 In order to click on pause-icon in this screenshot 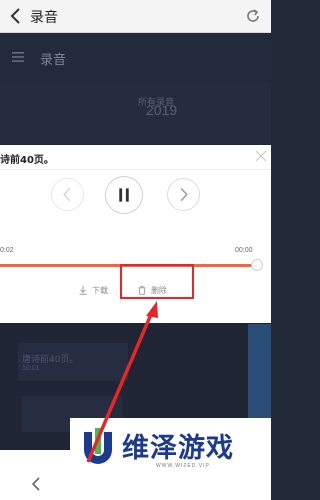, I will do `click(124, 195)`.